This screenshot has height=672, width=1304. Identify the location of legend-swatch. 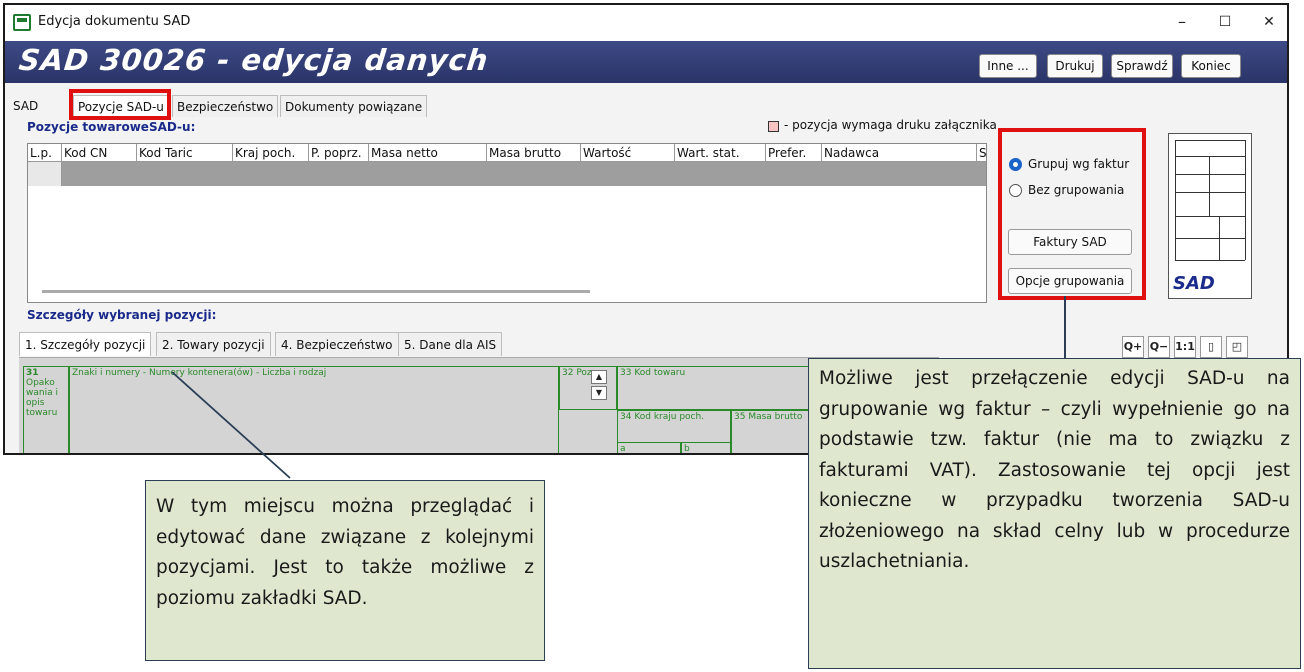
(773, 126).